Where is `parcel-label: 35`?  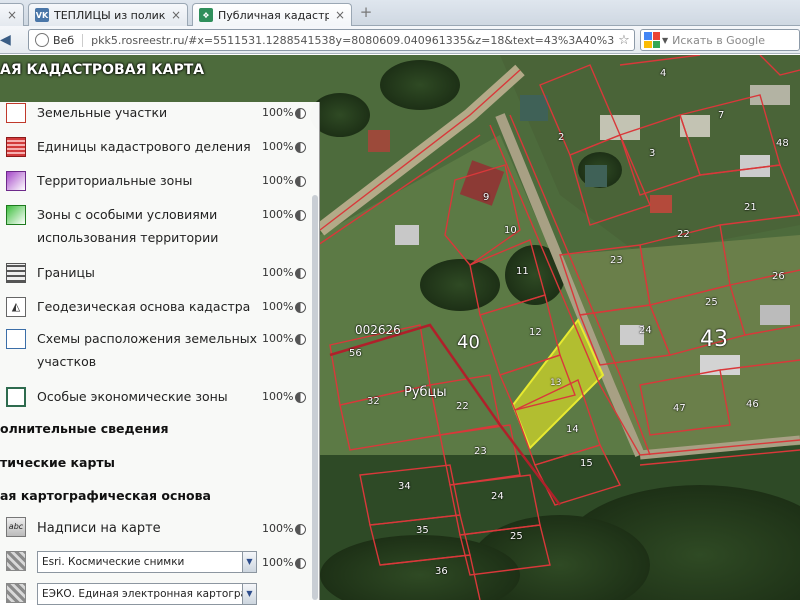
parcel-label: 35 is located at coordinates (422, 530).